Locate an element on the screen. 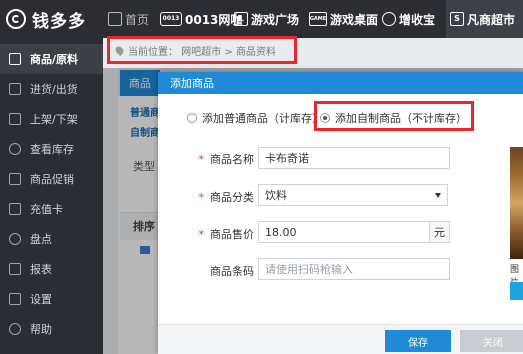 The image size is (523, 354). nav-supermarket: S 凡商超市 is located at coordinates (484, 19).